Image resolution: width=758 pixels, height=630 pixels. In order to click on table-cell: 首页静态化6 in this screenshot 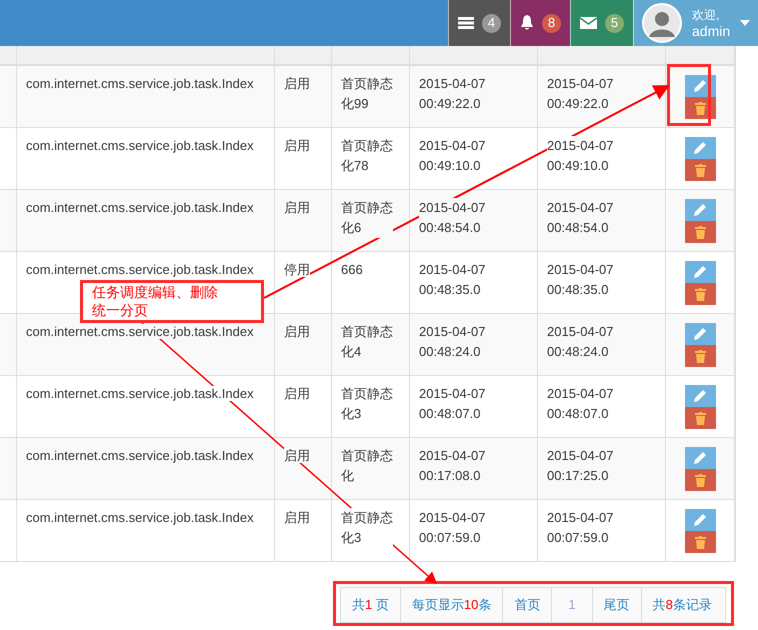, I will do `click(367, 218)`.